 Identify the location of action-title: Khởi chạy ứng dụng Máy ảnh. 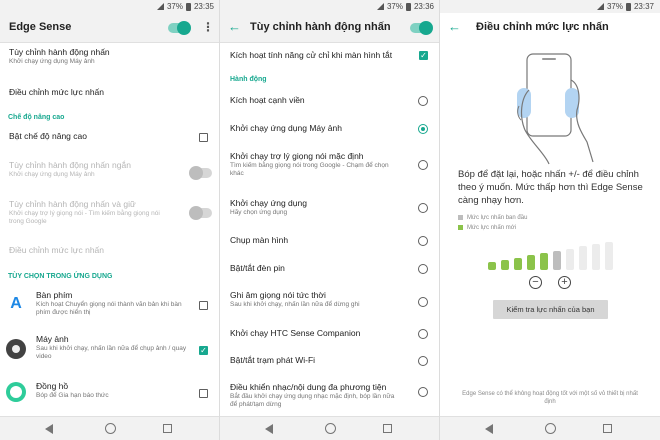
(286, 128).